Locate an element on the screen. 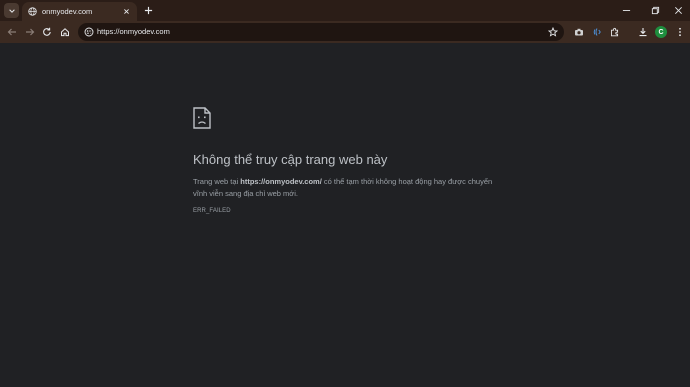  plus-icon is located at coordinates (148, 10).